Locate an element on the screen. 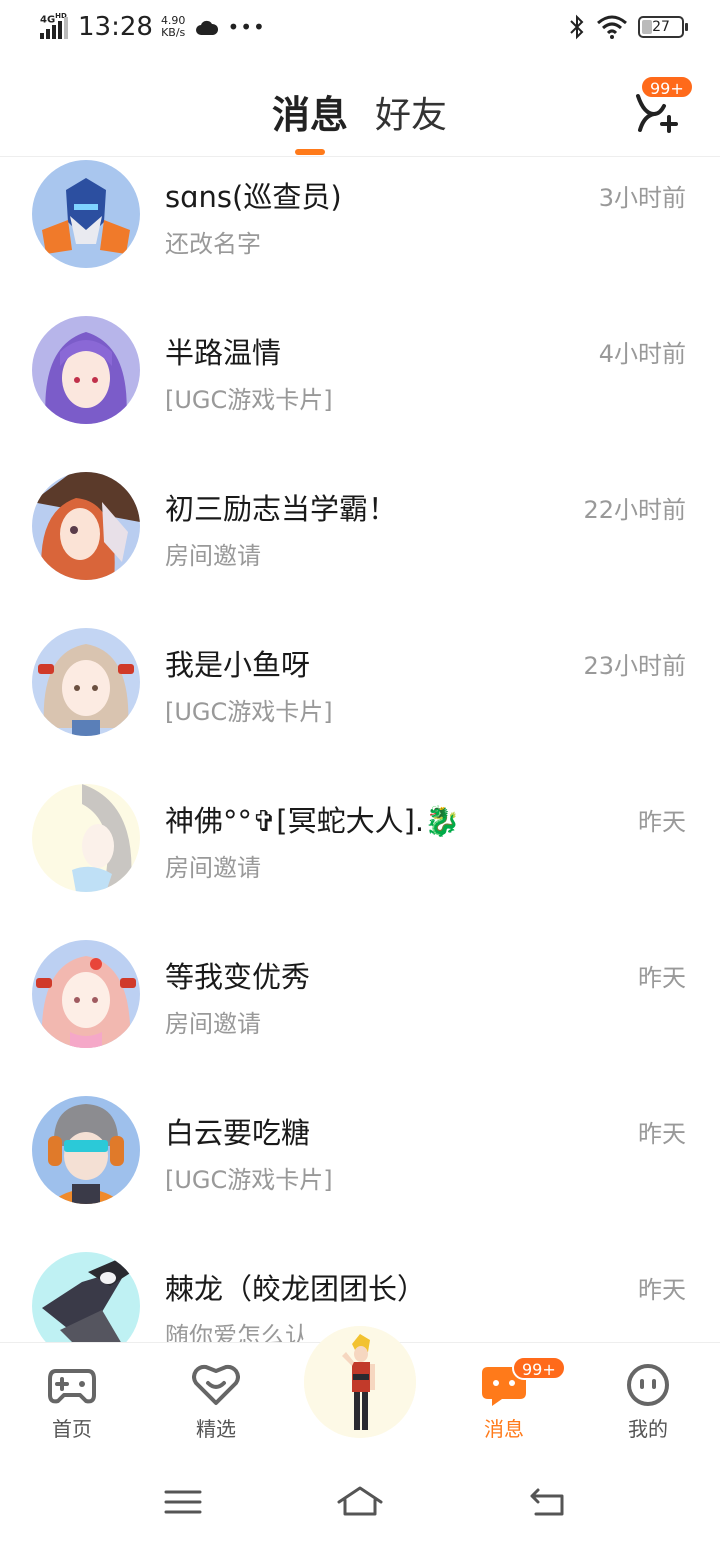 The height and width of the screenshot is (1544, 720). nav-me: 我的 is located at coordinates (648, 1401).